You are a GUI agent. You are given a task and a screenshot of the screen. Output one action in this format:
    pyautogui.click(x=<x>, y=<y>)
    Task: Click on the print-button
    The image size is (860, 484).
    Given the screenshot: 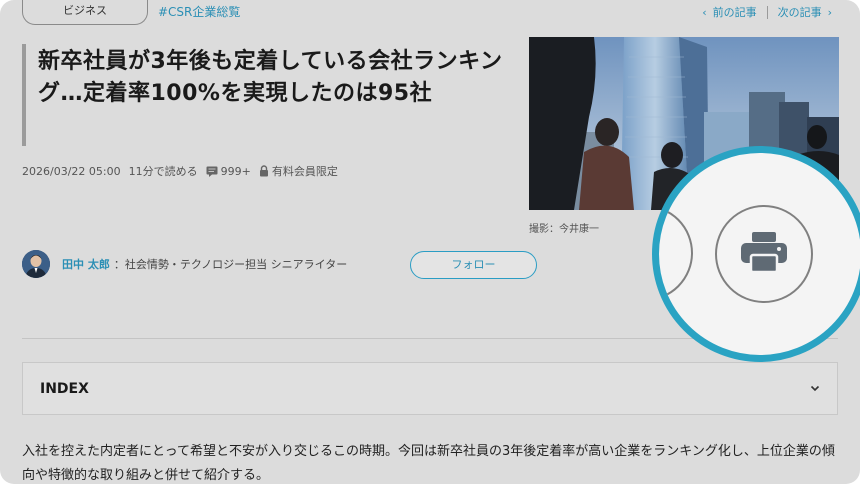 What is the action you would take?
    pyautogui.click(x=764, y=254)
    